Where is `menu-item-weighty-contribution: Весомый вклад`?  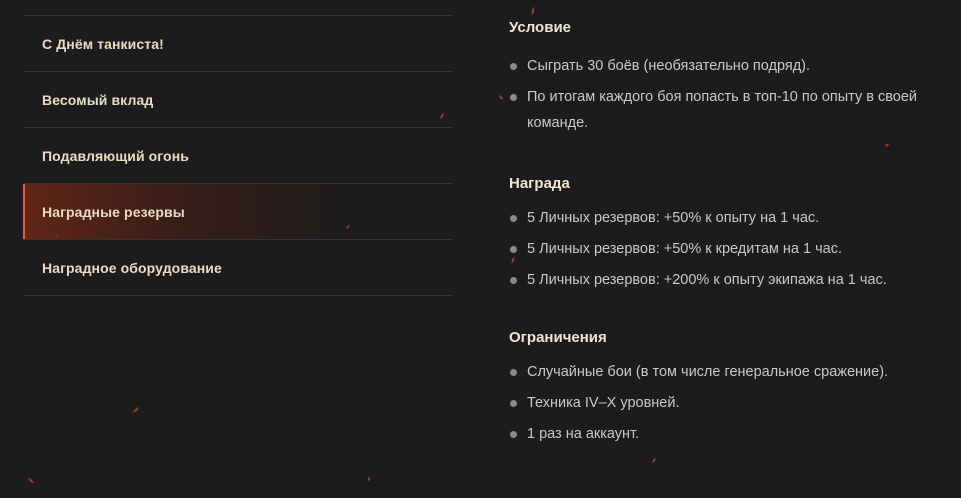
menu-item-weighty-contribution: Весомый вклад is located at coordinates (238, 100).